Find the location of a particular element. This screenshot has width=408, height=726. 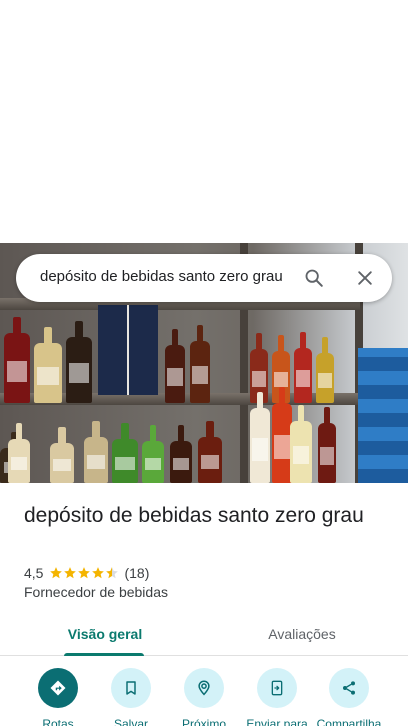

beer-crates is located at coordinates (383, 415).